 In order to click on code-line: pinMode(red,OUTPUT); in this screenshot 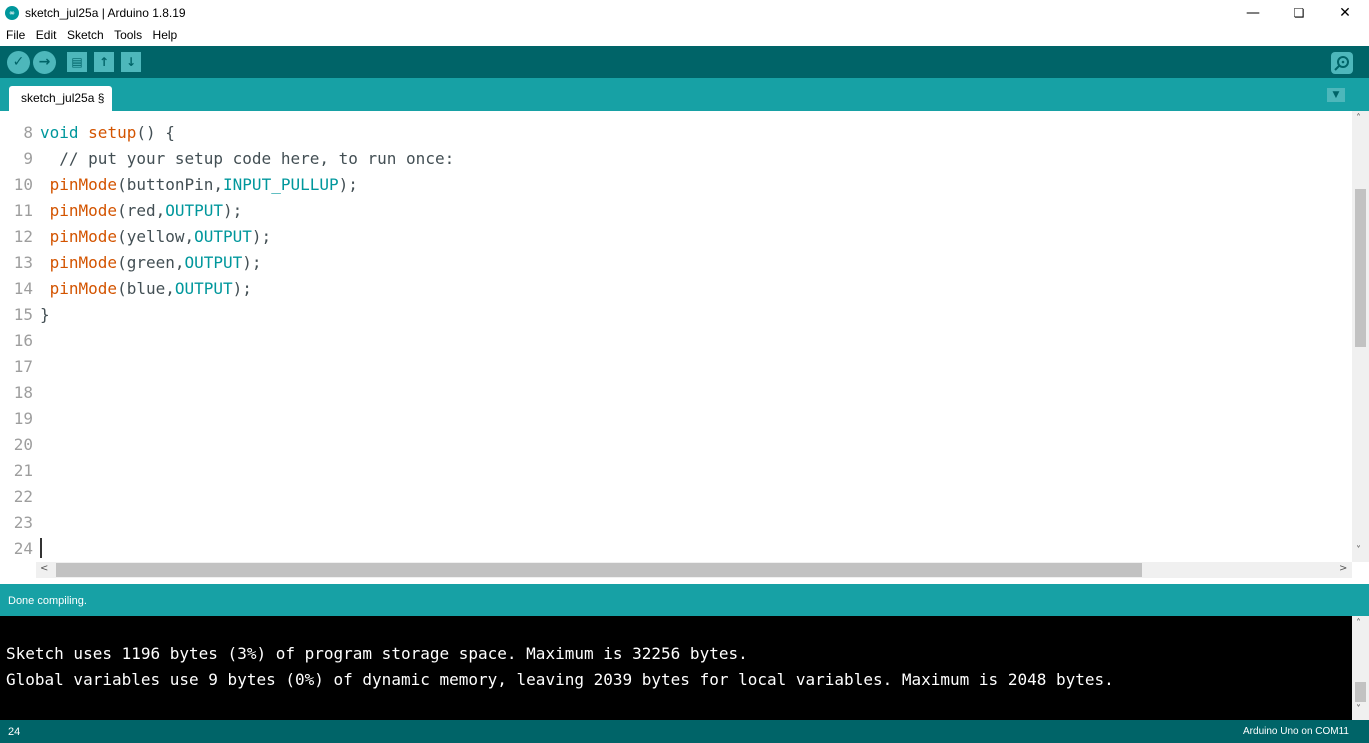, I will do `click(141, 210)`.